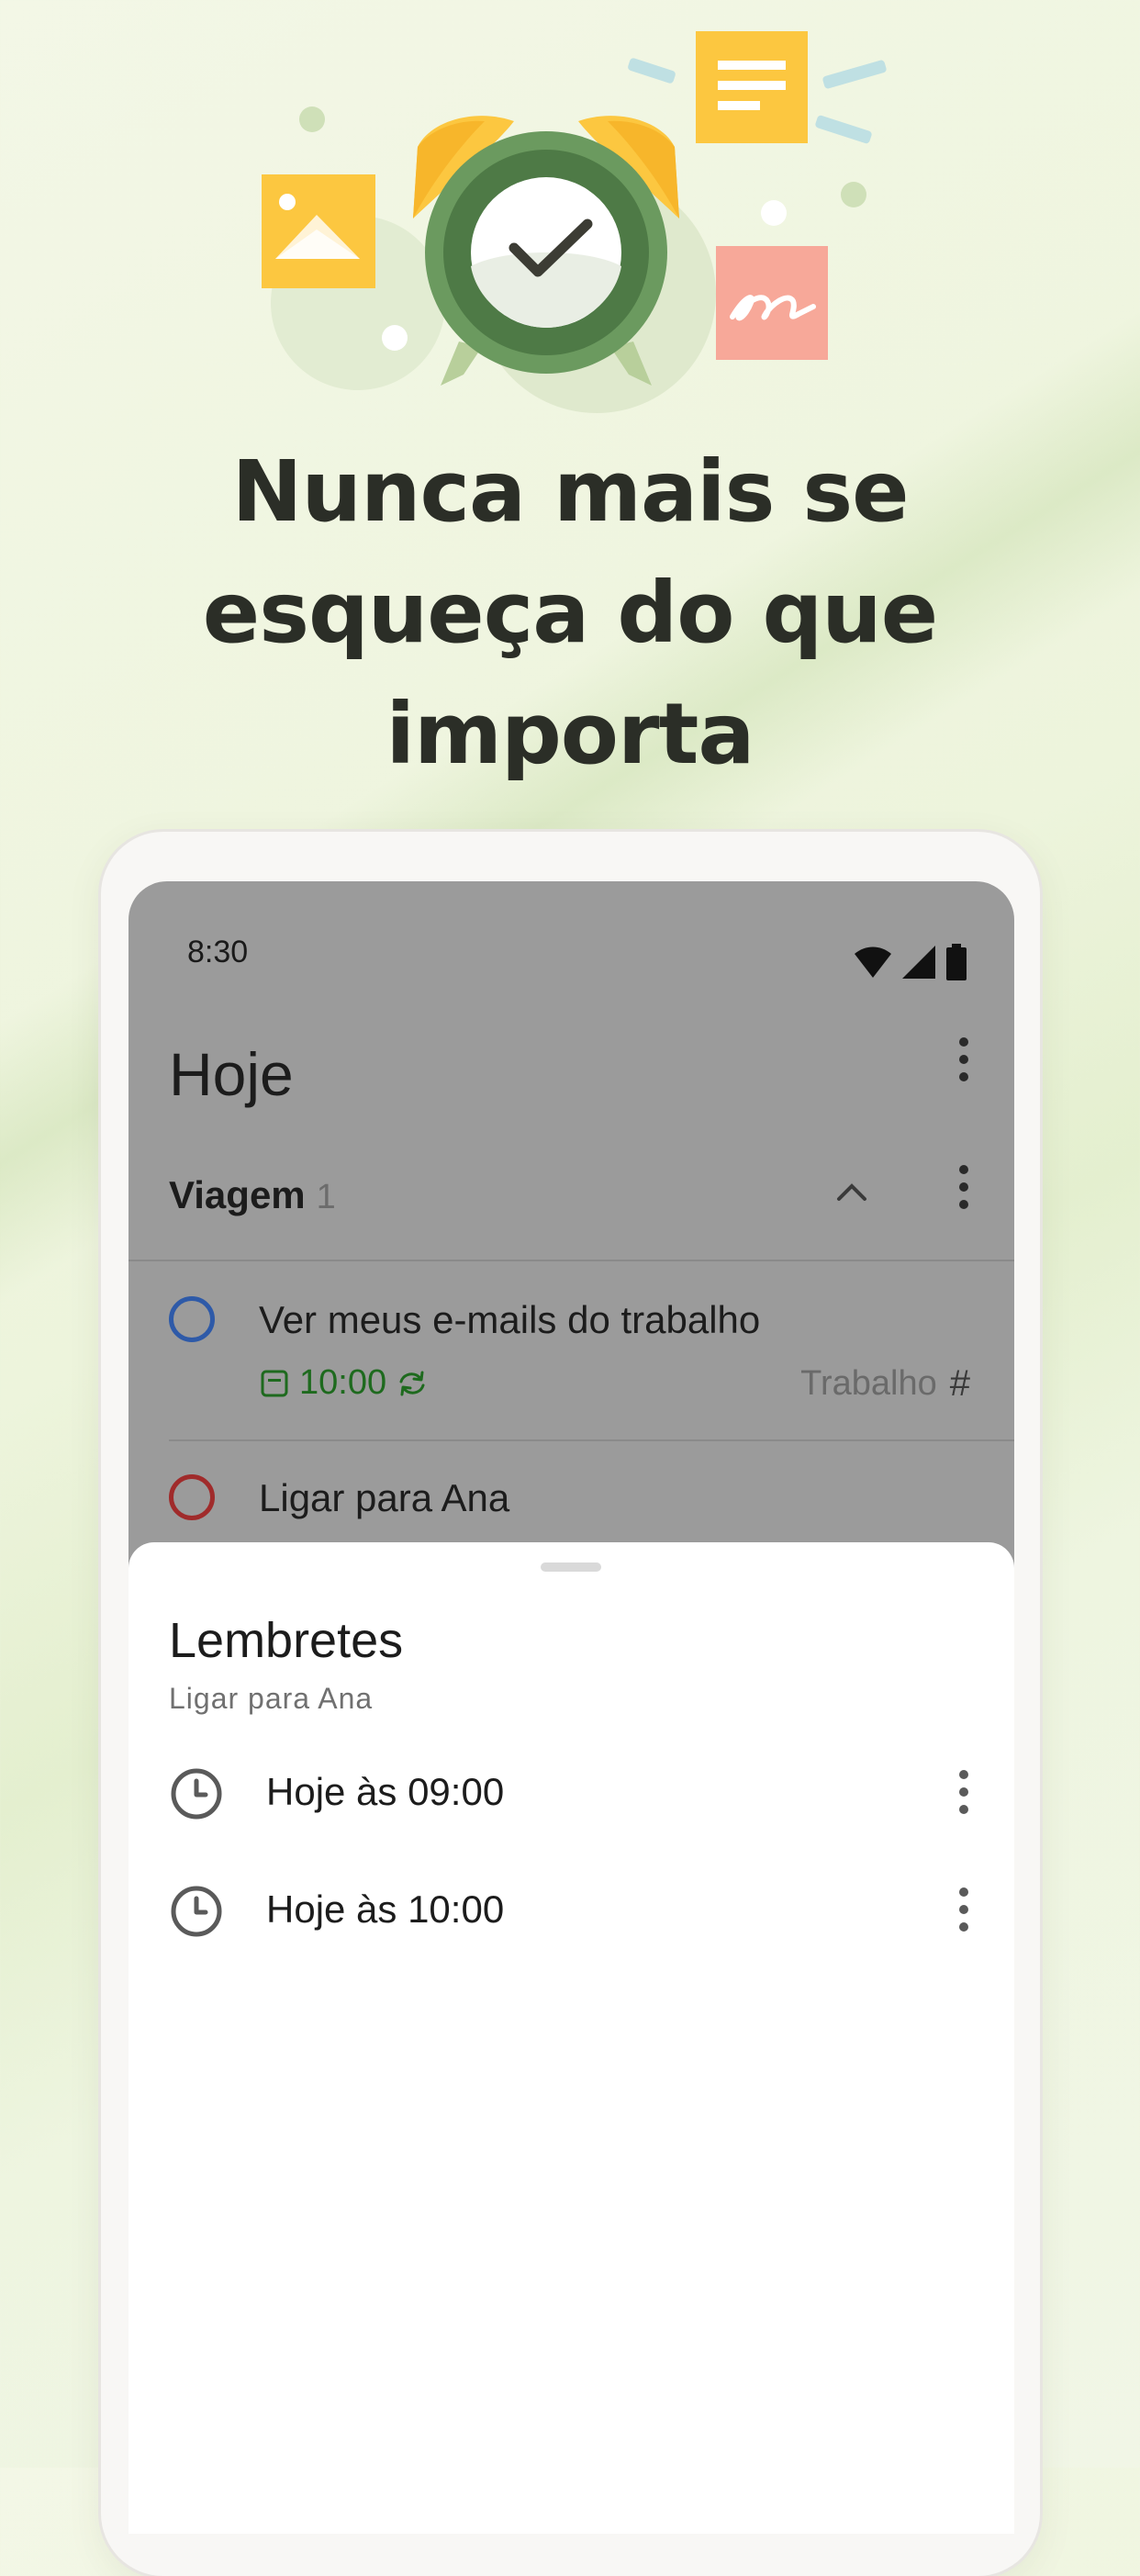 This screenshot has width=1140, height=2576. Describe the element at coordinates (851, 1192) in the screenshot. I see `chevron-up-icon` at that location.